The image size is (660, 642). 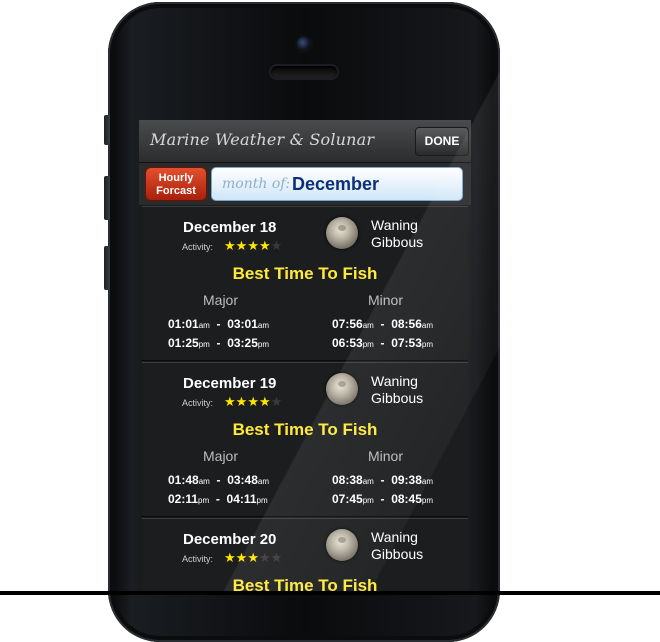 I want to click on month-prefix-label: month of:, so click(x=256, y=184).